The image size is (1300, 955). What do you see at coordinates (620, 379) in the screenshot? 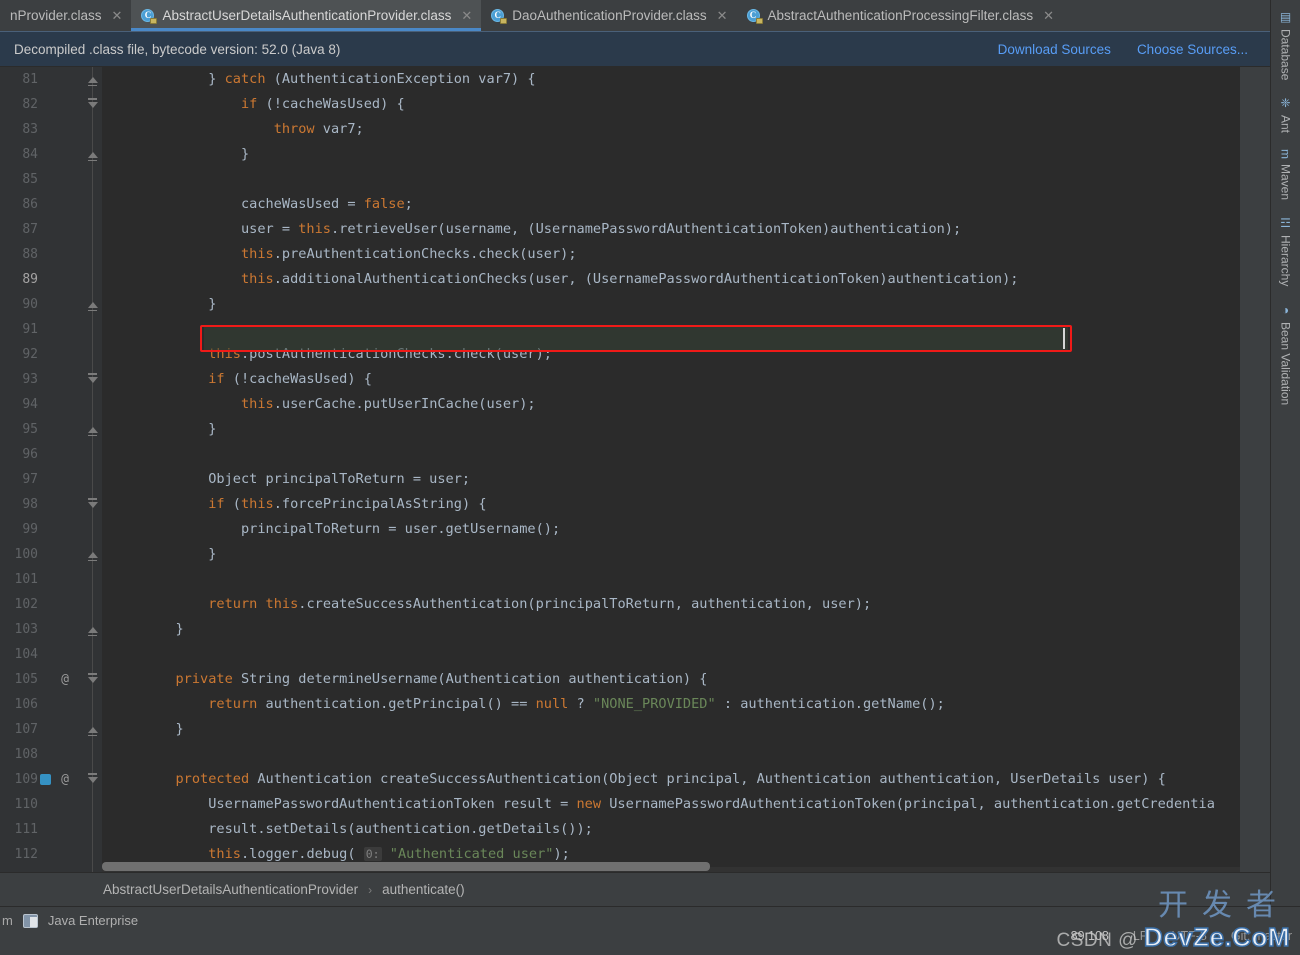
I see `code-line: 93 if (!cacheWasUsed) {` at bounding box center [620, 379].